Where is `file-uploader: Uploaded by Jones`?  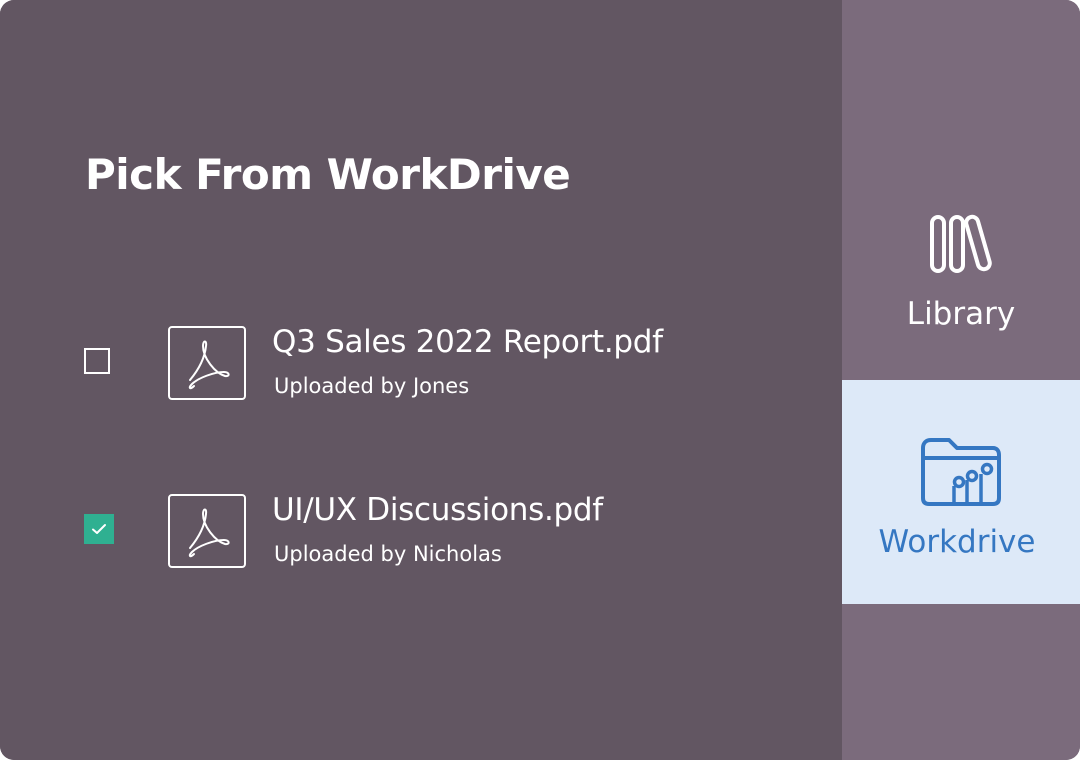
file-uploader: Uploaded by Jones is located at coordinates (372, 386).